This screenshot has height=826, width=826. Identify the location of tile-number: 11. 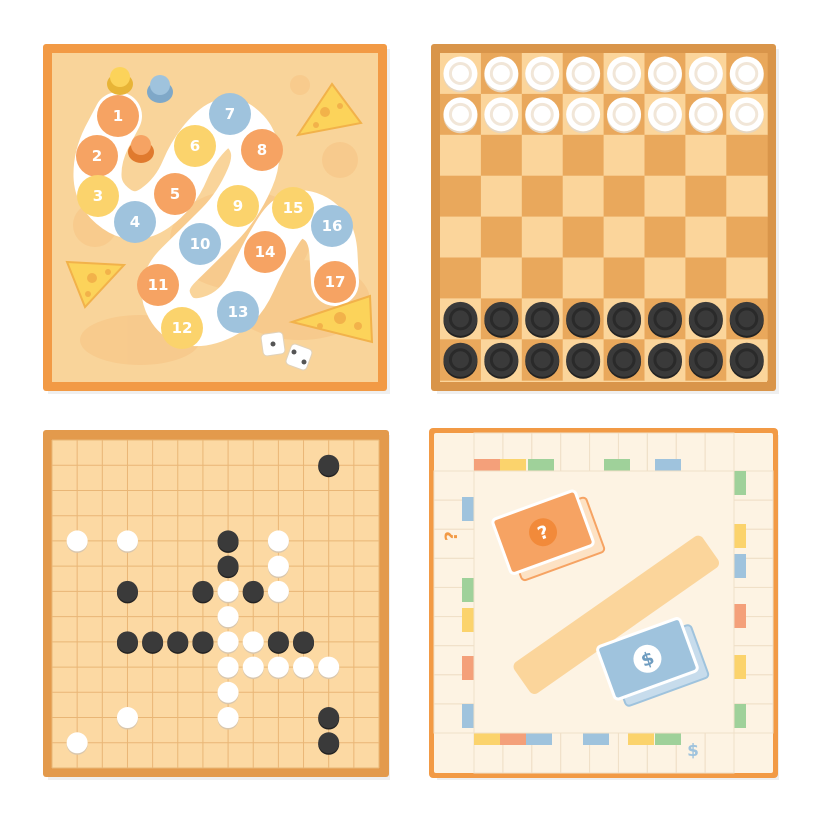
(158, 285).